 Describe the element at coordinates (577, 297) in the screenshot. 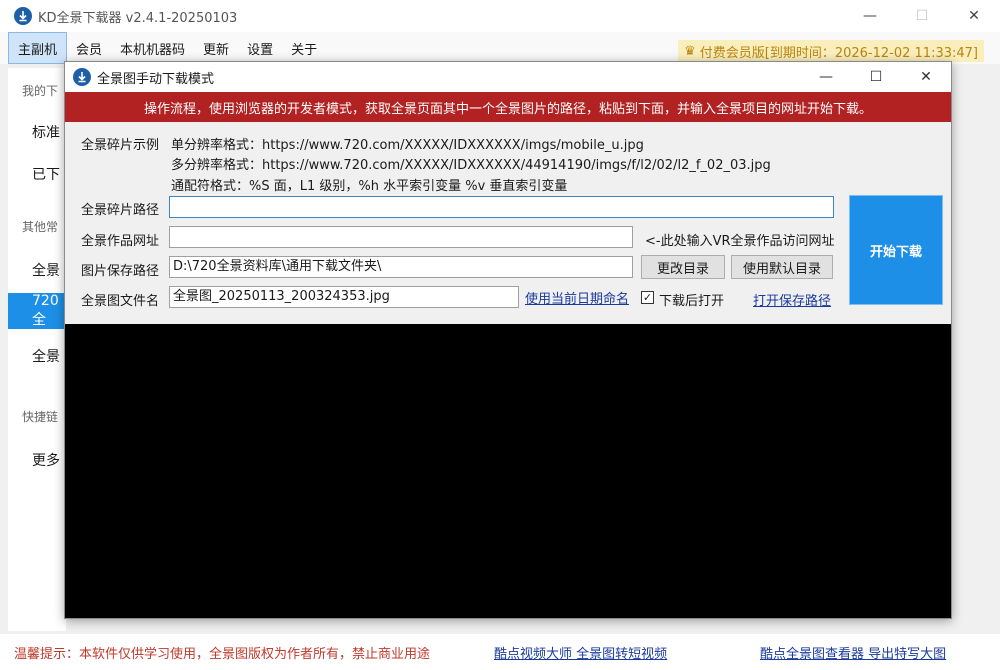

I see `use-date-name-link: 使用当前日期命名` at that location.